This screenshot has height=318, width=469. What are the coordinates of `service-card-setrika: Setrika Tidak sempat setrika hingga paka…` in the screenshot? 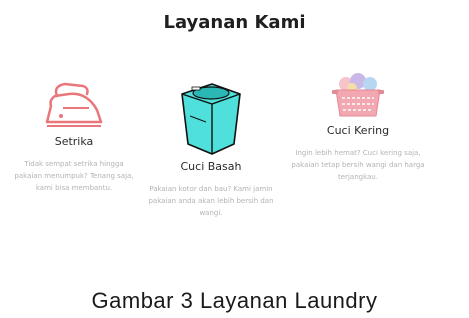 It's located at (74, 136).